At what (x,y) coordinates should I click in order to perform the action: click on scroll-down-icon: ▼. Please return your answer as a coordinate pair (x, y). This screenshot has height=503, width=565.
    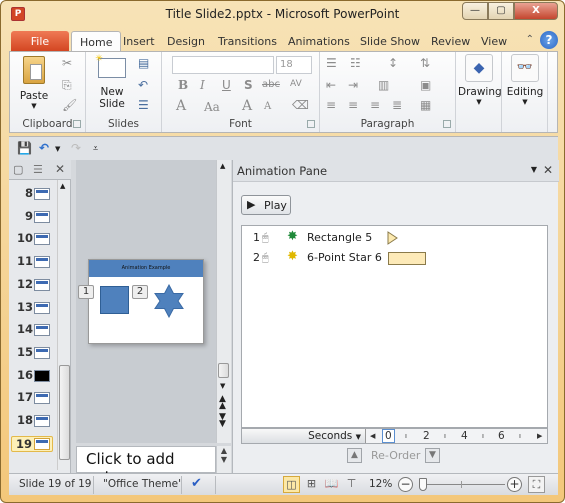
    Looking at the image, I should click on (222, 386).